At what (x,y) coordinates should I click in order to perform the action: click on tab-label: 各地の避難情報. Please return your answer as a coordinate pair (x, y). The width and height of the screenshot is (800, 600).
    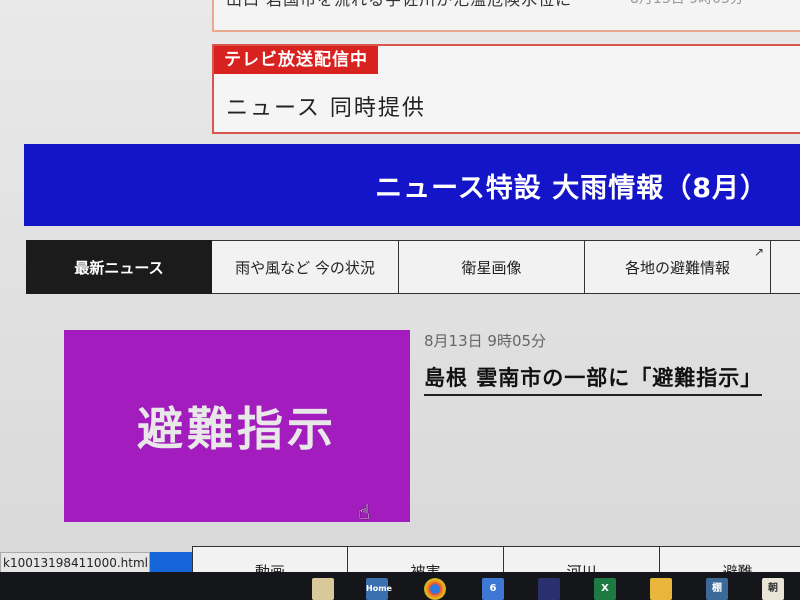
    Looking at the image, I should click on (677, 267).